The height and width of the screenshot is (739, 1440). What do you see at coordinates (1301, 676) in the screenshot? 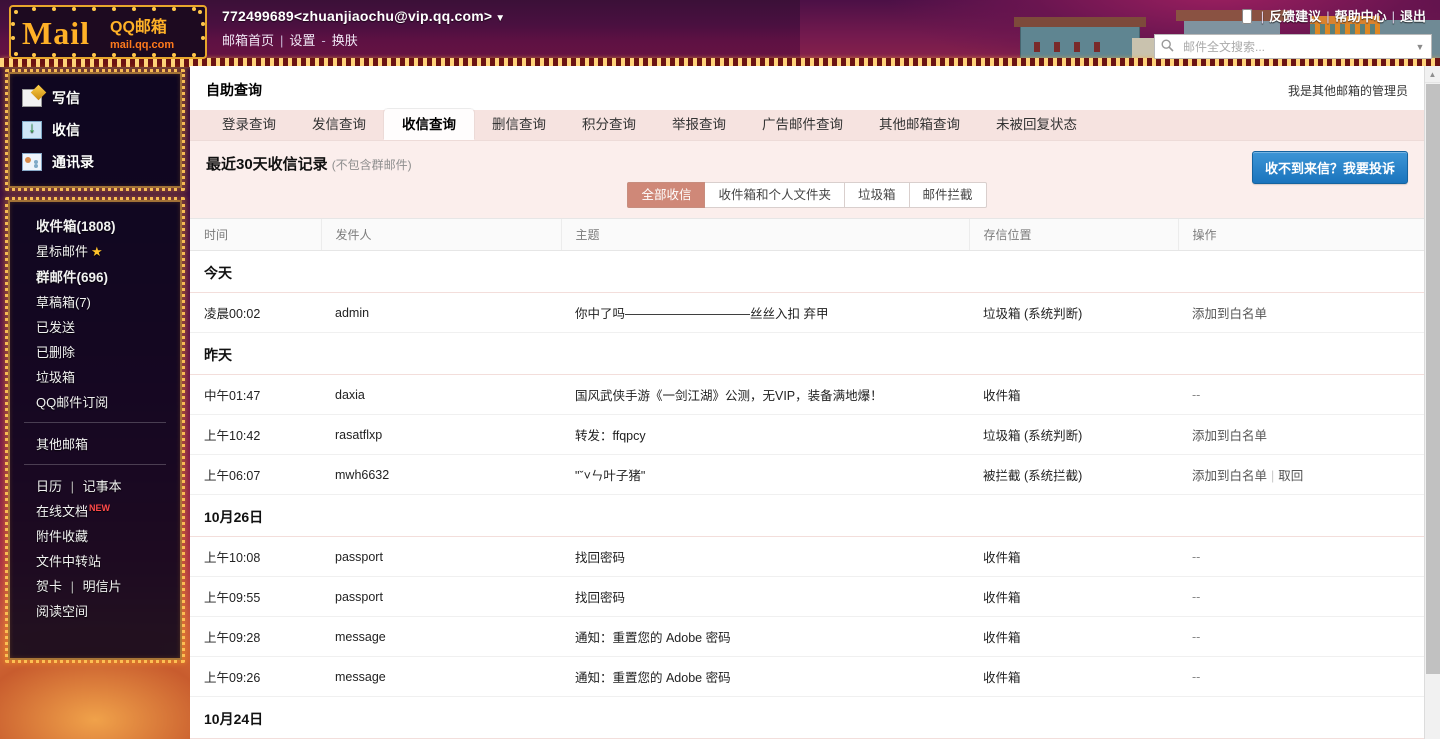
I see `cell-actions: --` at bounding box center [1301, 676].